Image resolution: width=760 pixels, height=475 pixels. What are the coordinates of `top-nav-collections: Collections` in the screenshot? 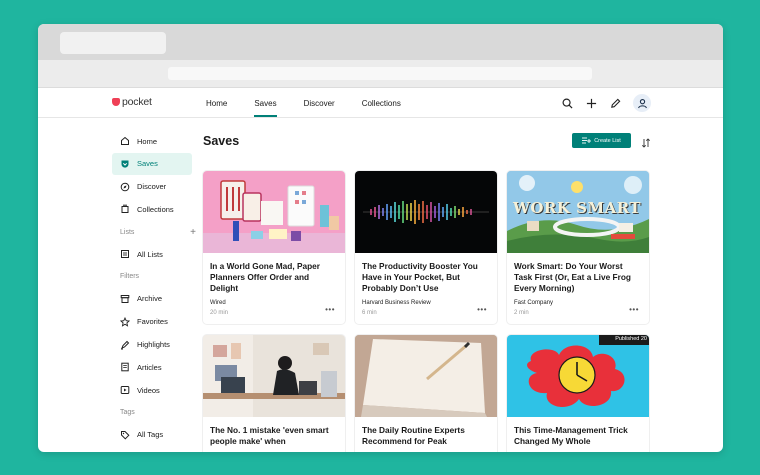 It's located at (381, 103).